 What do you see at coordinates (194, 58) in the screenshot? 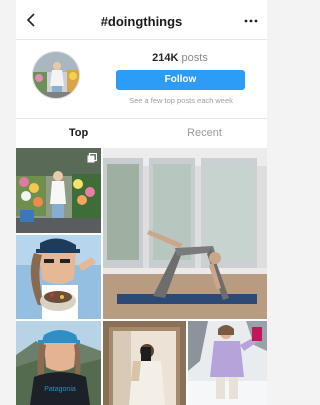
I see `posts-count-label: posts` at bounding box center [194, 58].